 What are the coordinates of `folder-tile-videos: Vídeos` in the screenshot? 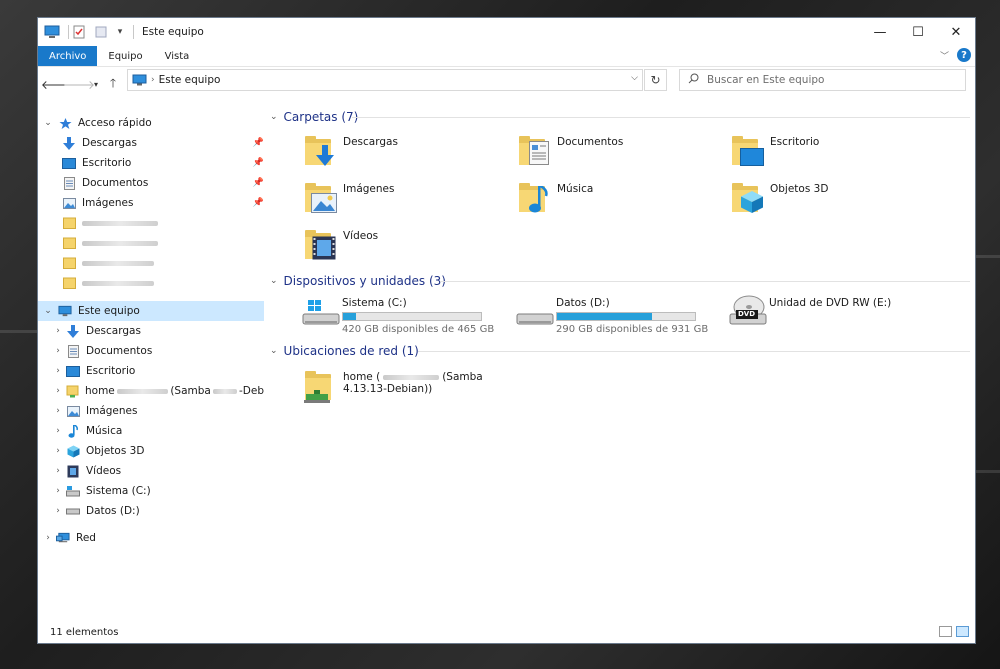 It's located at (340, 245).